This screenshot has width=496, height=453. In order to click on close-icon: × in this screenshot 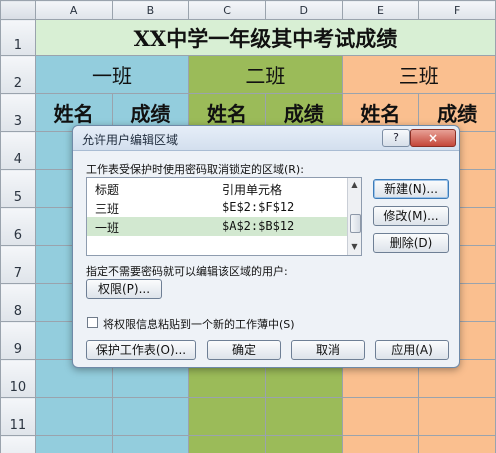, I will do `click(433, 138)`.